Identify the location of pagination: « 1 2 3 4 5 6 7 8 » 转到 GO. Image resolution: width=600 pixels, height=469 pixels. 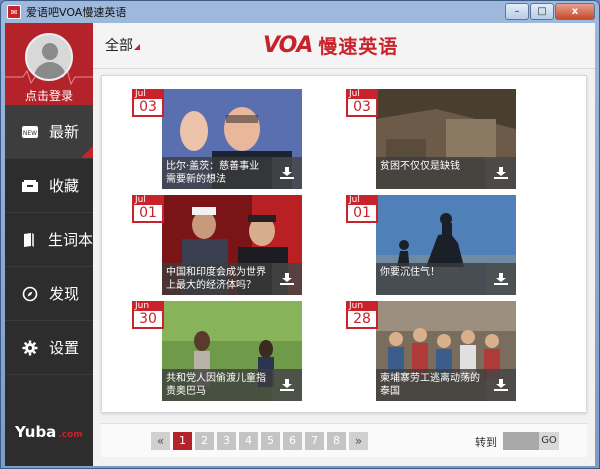
(344, 440).